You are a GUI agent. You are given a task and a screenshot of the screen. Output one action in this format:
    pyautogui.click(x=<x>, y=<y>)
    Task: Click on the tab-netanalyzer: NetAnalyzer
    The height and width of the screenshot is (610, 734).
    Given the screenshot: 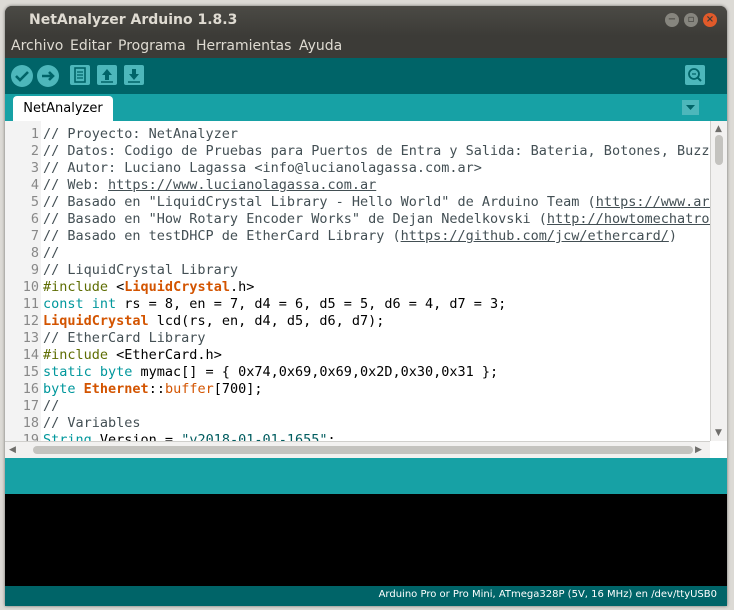 What is the action you would take?
    pyautogui.click(x=63, y=108)
    